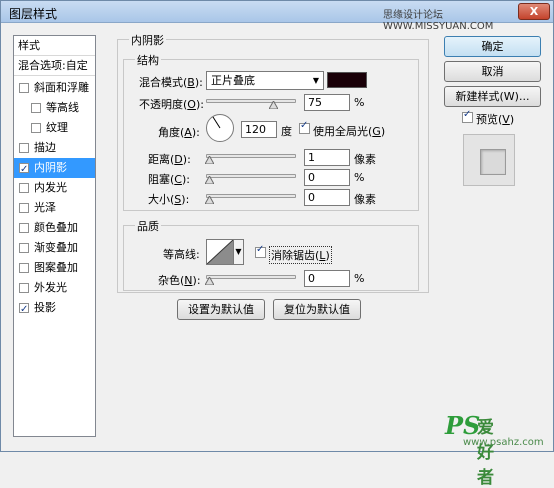 The width and height of the screenshot is (554, 488). I want to click on list-item-styles: 样式, so click(54, 46).